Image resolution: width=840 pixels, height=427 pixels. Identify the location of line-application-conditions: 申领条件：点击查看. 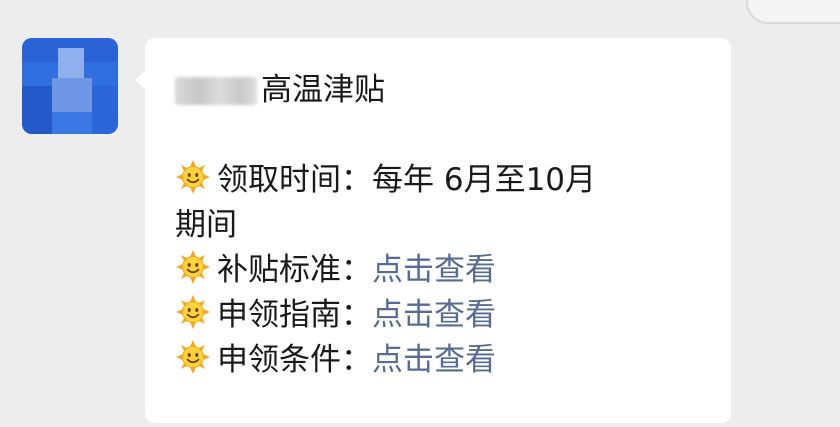
(441, 360).